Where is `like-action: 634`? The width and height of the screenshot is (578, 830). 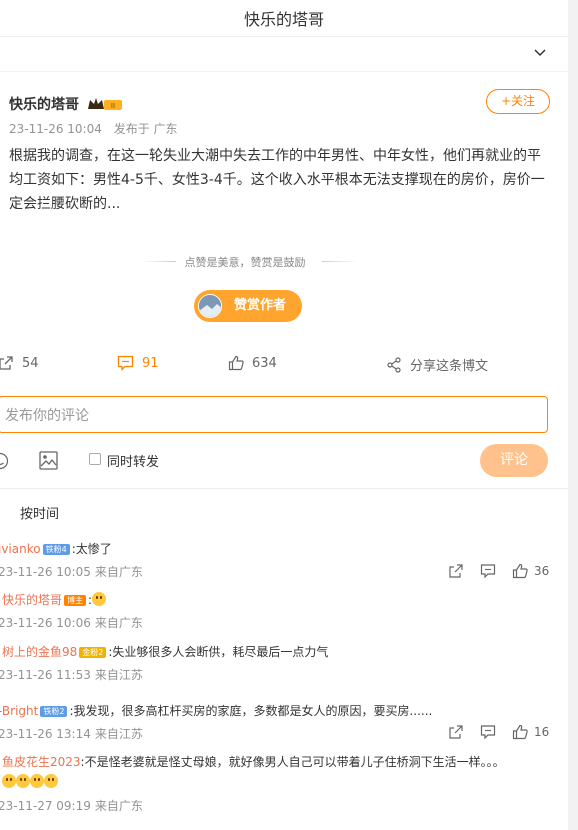 like-action: 634 is located at coordinates (252, 363).